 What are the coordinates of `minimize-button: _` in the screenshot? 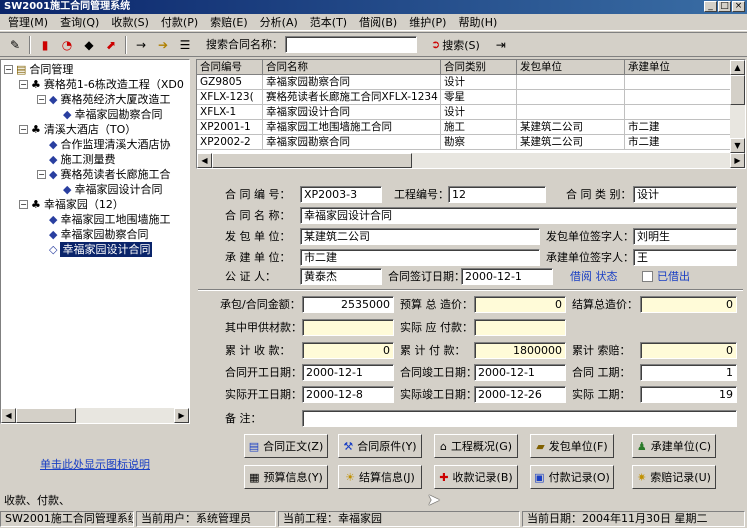 It's located at (710, 6).